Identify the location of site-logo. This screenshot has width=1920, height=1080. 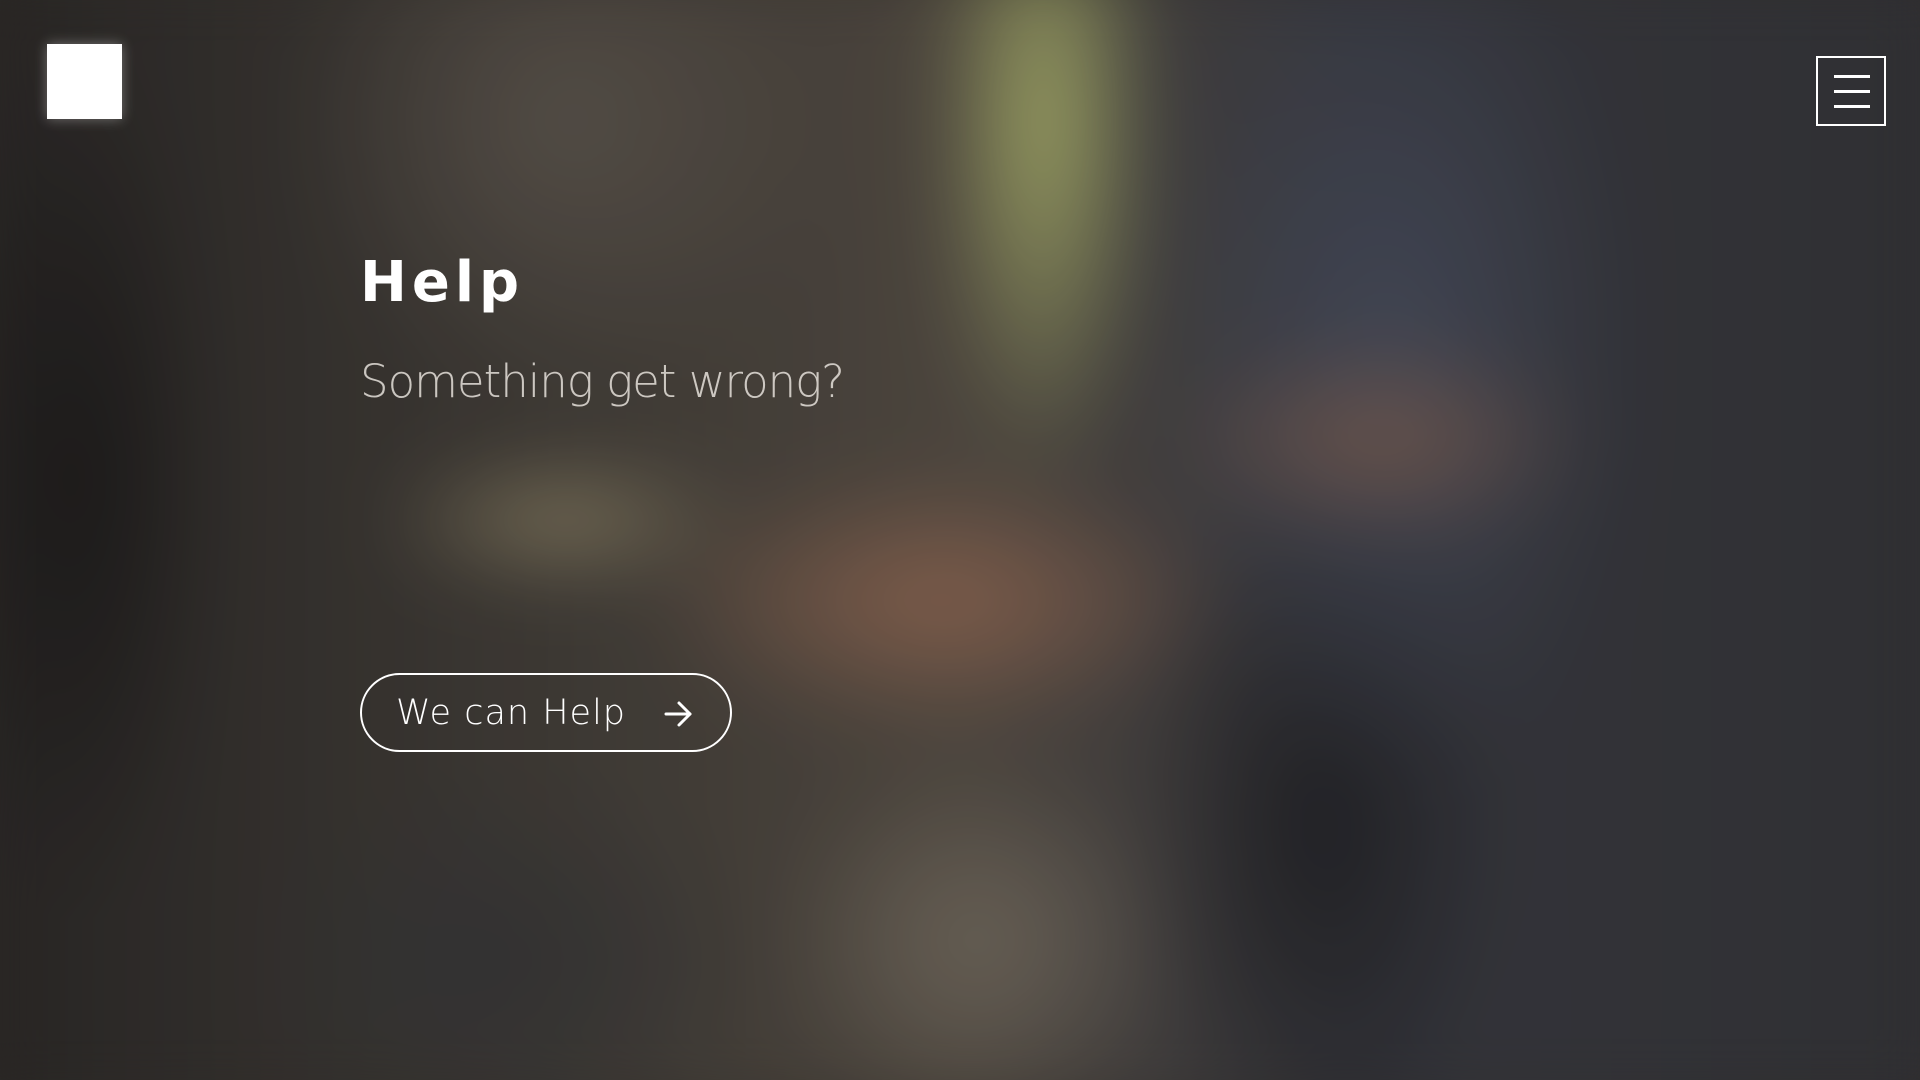
(84, 81).